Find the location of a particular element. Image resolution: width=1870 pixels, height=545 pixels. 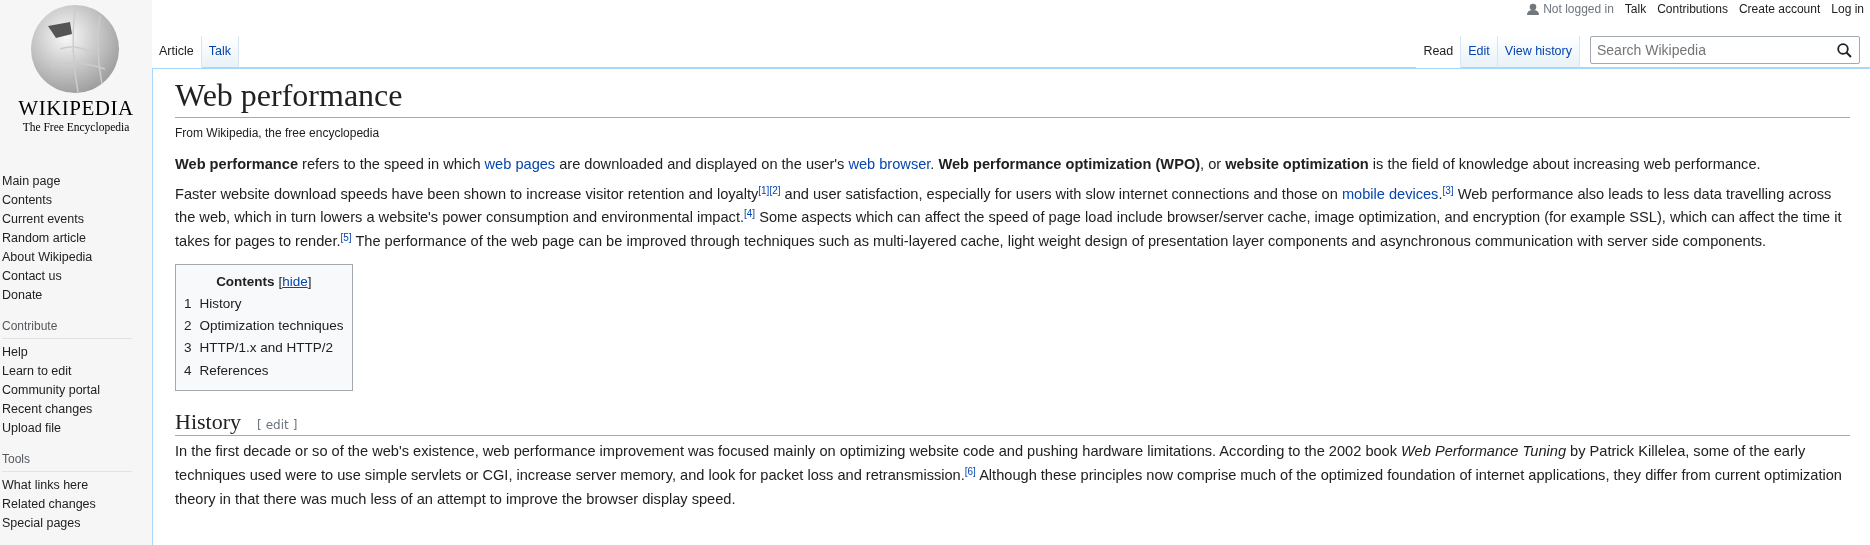

sidebar-heading: Contribute is located at coordinates (67, 328).